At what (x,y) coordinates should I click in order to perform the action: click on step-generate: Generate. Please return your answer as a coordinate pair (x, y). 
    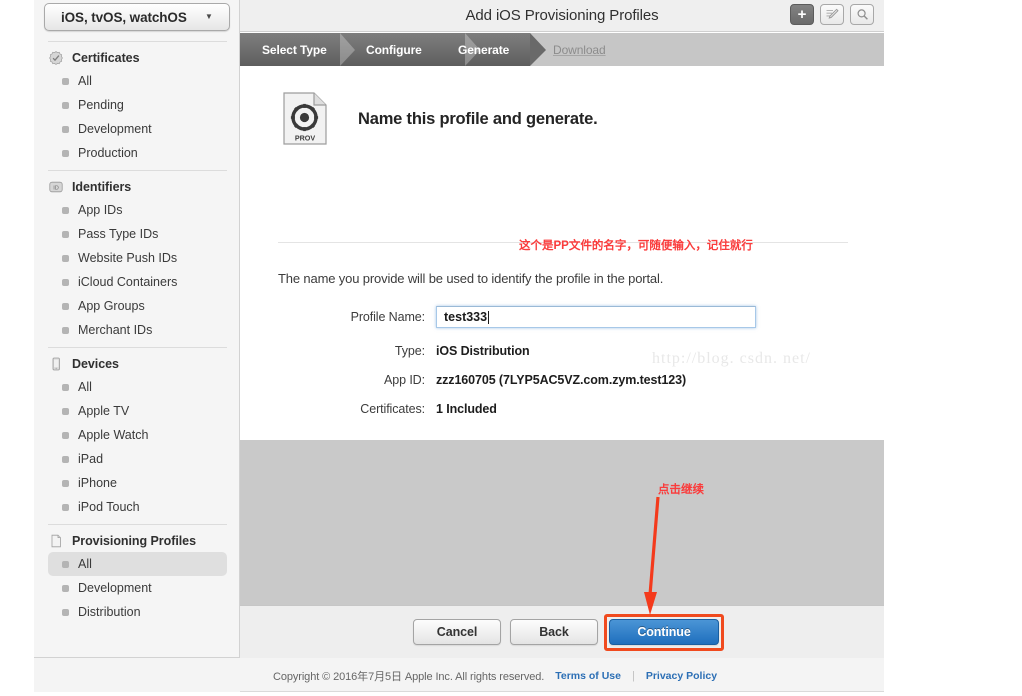
    Looking at the image, I should click on (483, 49).